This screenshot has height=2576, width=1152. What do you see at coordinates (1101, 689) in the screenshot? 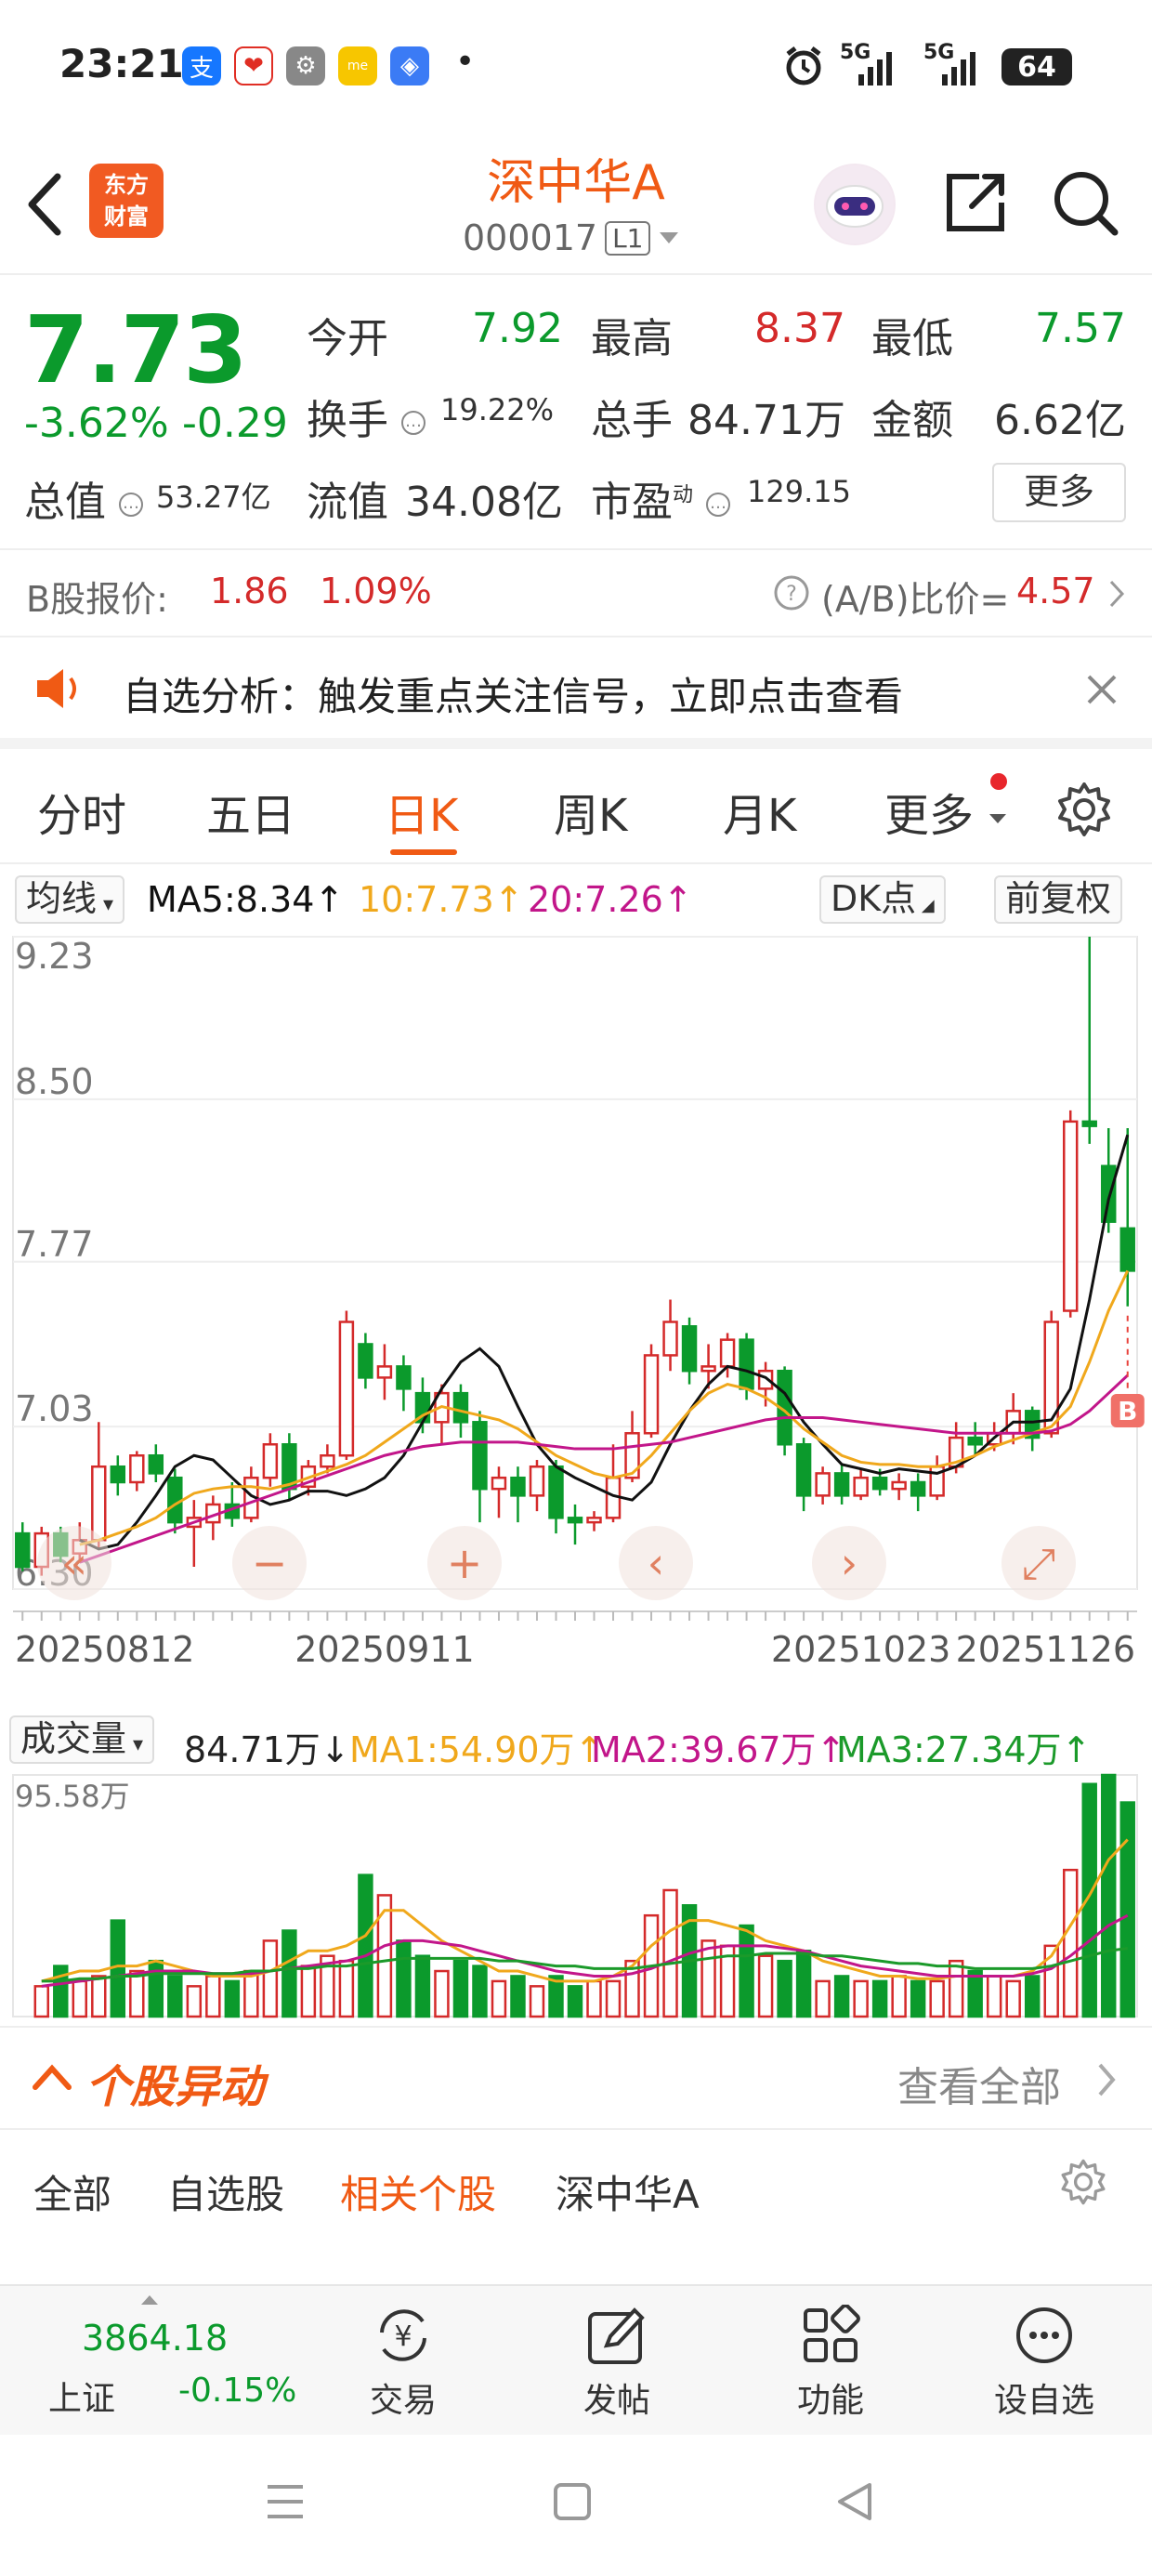
I see `close-icon` at bounding box center [1101, 689].